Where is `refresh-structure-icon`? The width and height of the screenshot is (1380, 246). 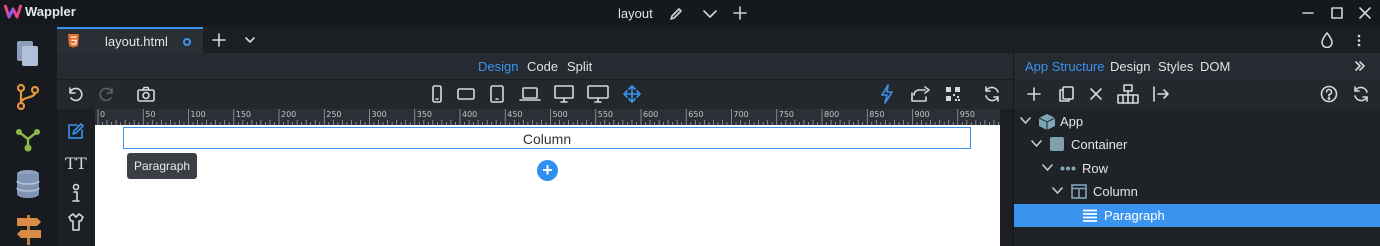 refresh-structure-icon is located at coordinates (1361, 94).